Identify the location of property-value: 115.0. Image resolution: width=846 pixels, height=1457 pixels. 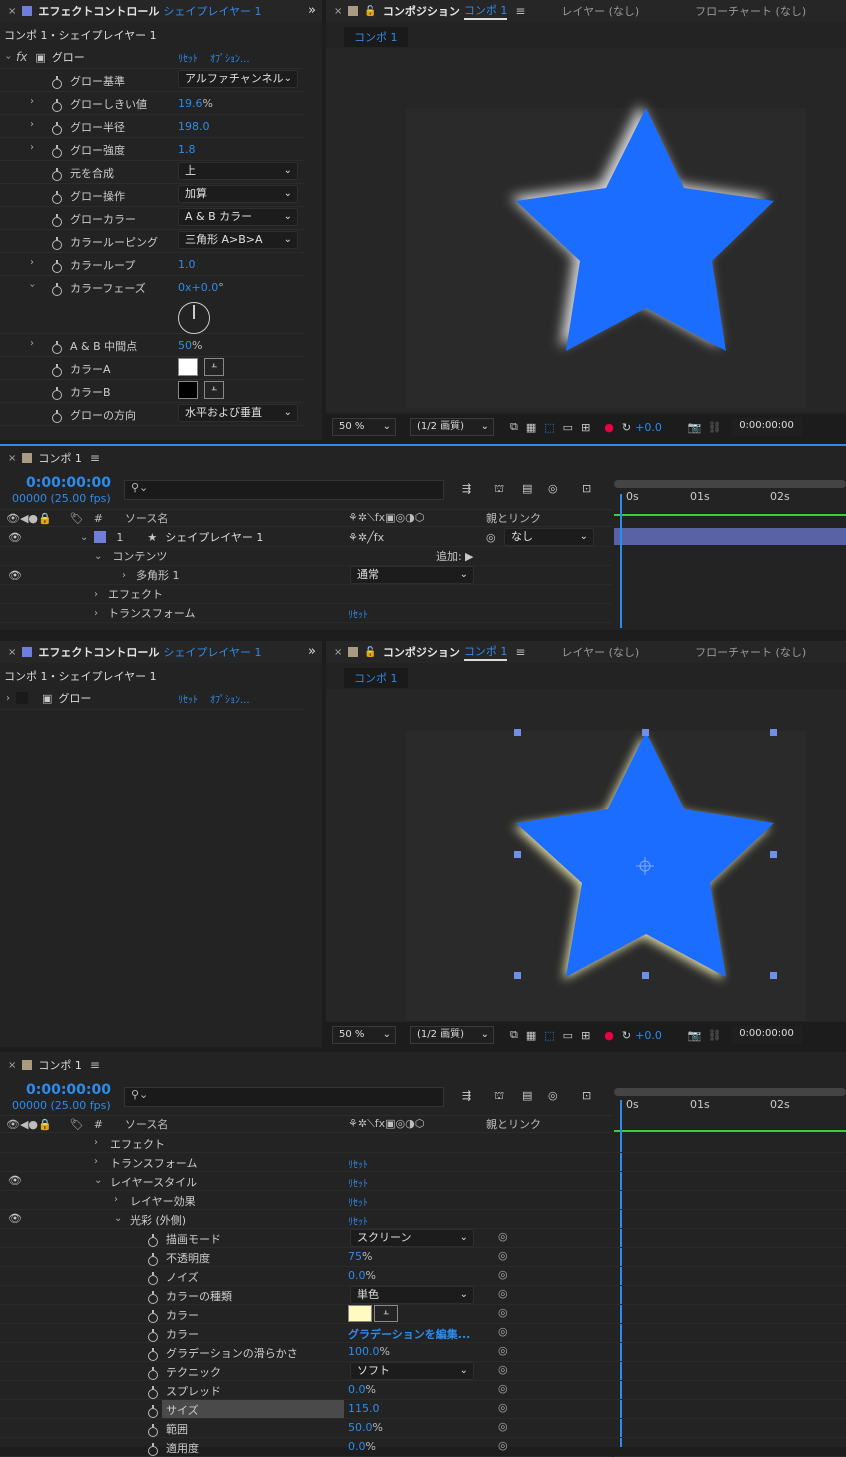
(364, 1408).